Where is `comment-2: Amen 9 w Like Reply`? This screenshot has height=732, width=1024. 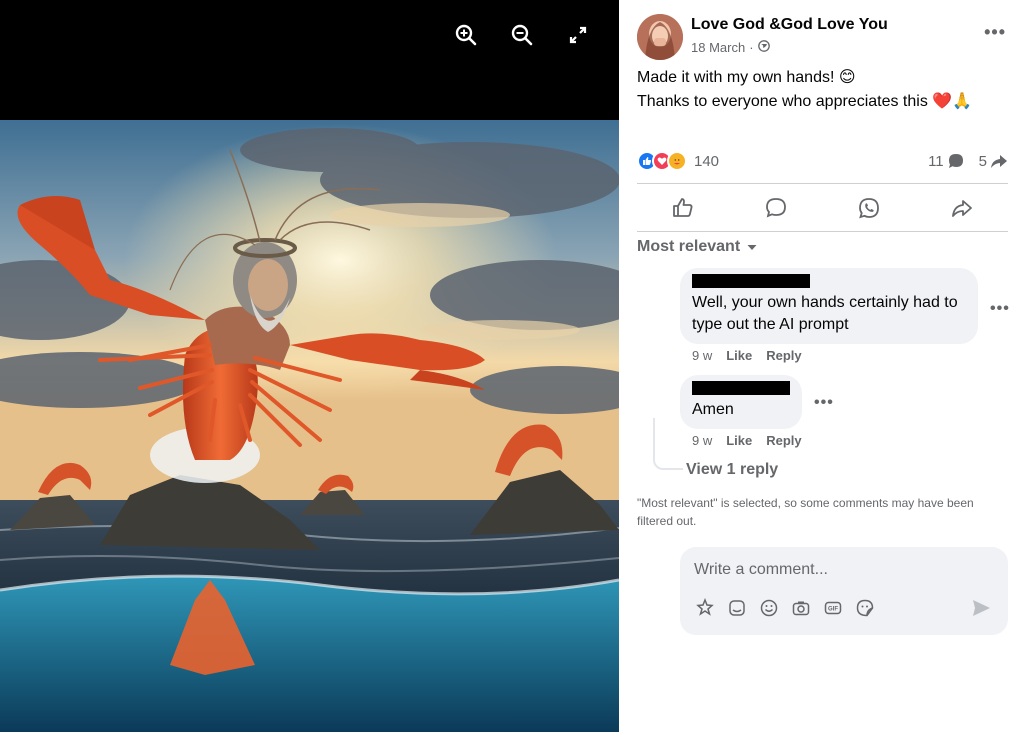 comment-2: Amen 9 w Like Reply is located at coordinates (741, 411).